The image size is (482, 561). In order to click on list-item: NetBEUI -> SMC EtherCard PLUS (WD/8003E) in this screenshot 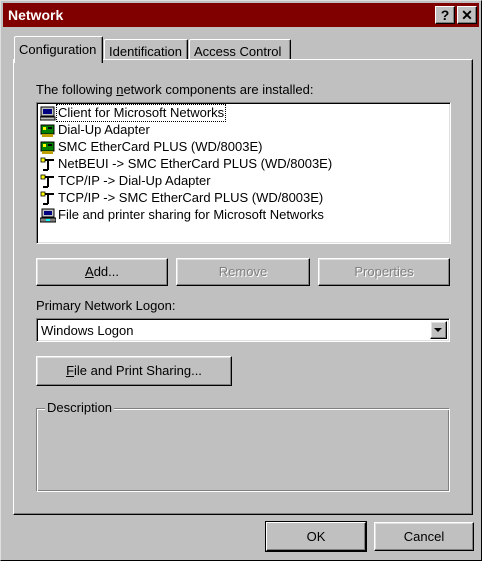, I will do `click(243, 164)`.